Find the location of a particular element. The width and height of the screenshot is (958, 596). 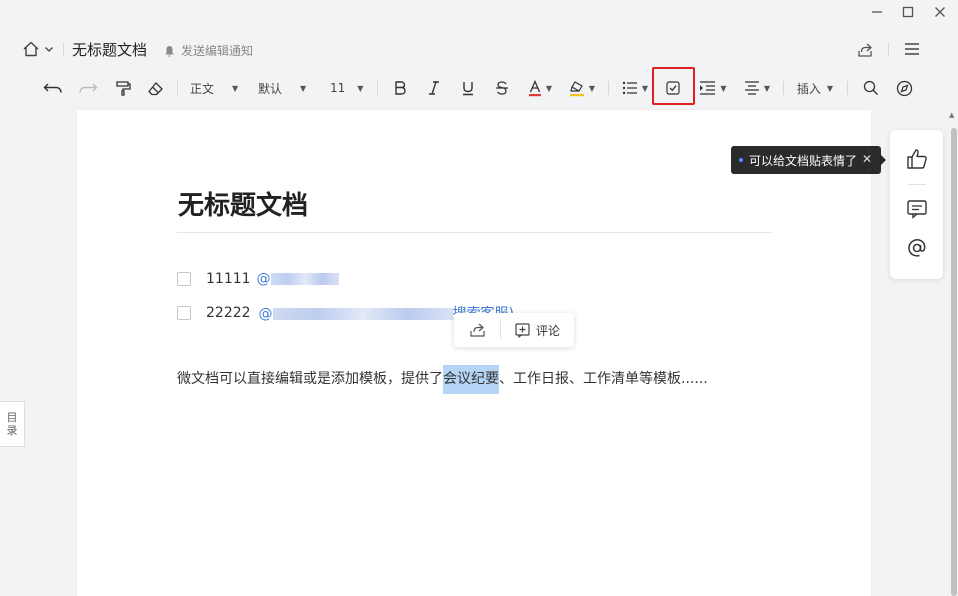

like-button is located at coordinates (917, 161).